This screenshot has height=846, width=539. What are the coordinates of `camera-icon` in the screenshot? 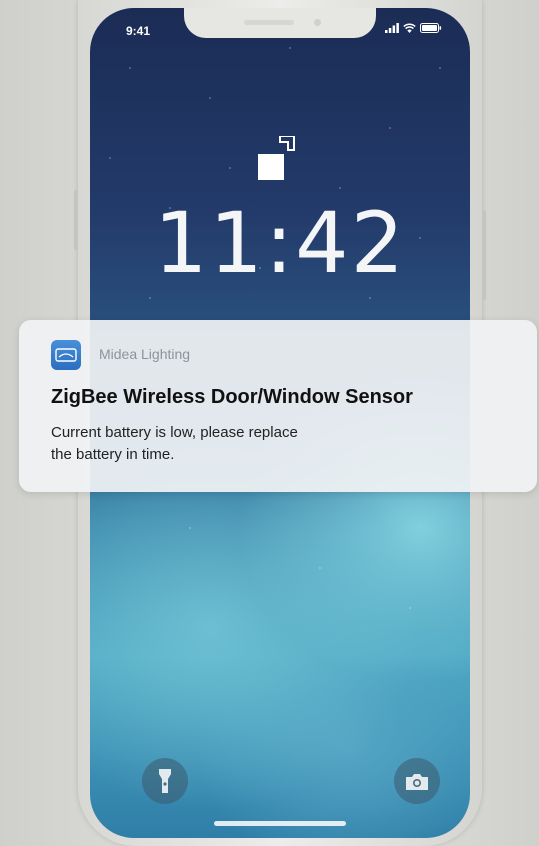 It's located at (417, 781).